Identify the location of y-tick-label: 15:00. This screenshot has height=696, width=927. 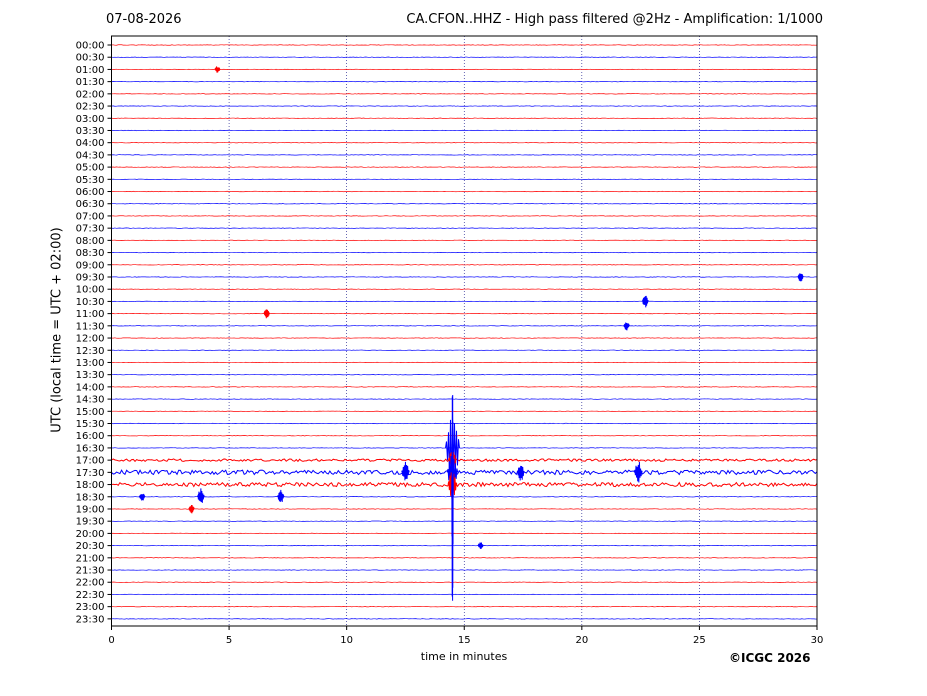
(90, 412).